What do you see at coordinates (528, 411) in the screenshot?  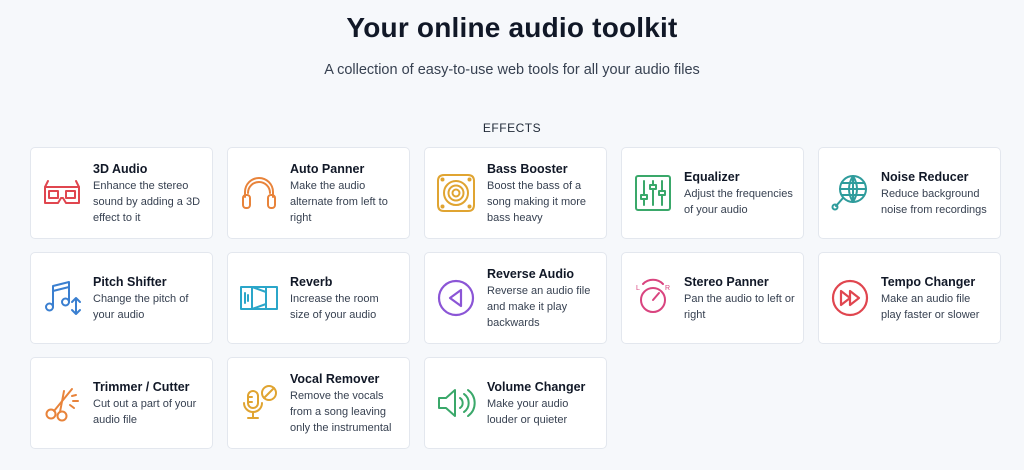 I see `tool-description: Make your audio louder or quieter` at bounding box center [528, 411].